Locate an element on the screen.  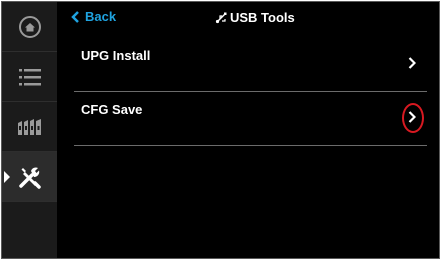
home-icon is located at coordinates (29, 26).